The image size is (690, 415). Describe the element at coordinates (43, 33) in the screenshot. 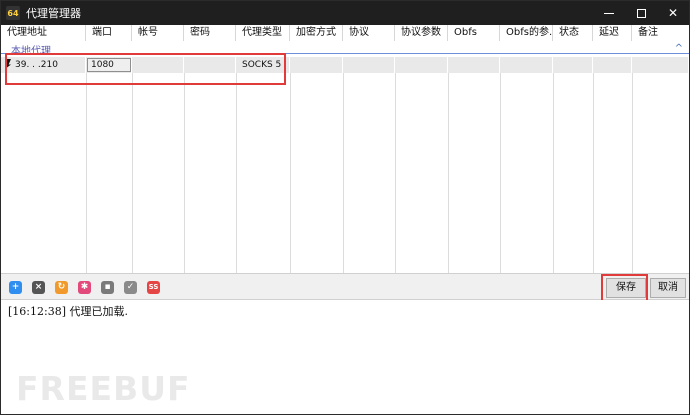

I see `column-header-address: 代理地址` at that location.